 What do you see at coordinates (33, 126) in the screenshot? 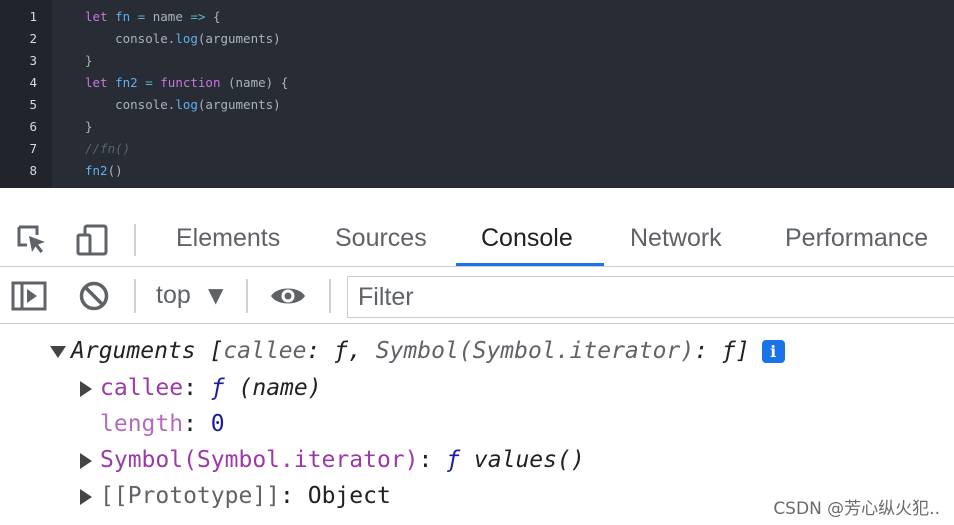
I see `line-number: 6` at bounding box center [33, 126].